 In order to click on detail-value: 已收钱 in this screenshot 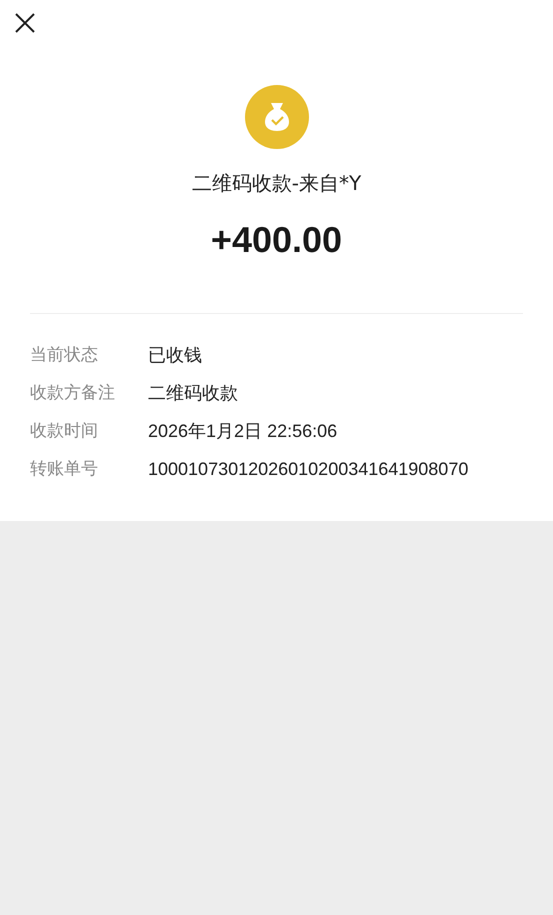, I will do `click(175, 355)`.